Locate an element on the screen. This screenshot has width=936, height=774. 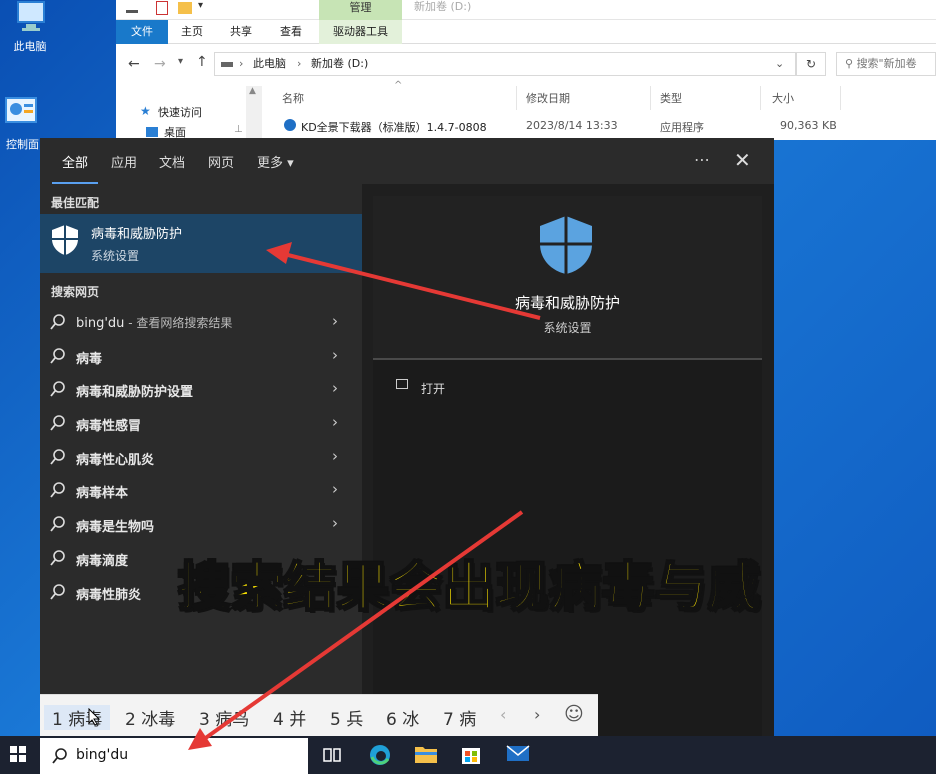
chevron-down-icon: ⌄ is located at coordinates (779, 64).